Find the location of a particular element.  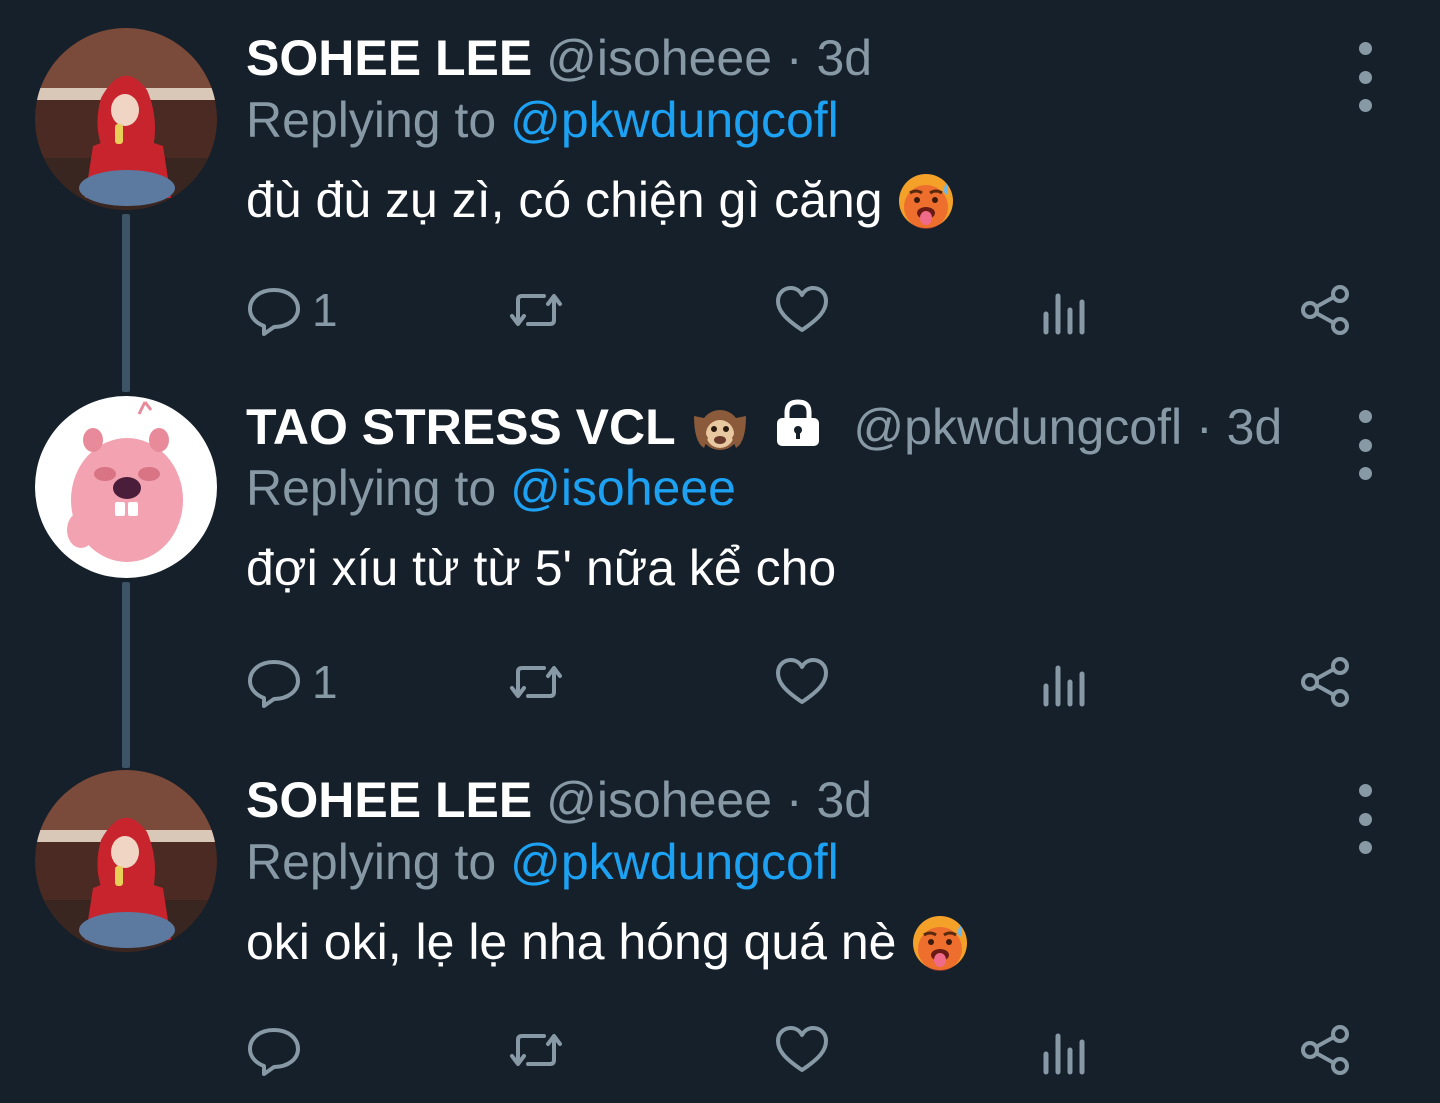

tweet-text: đù đù zụ zì, có chiện gì căng is located at coordinates (786, 200).